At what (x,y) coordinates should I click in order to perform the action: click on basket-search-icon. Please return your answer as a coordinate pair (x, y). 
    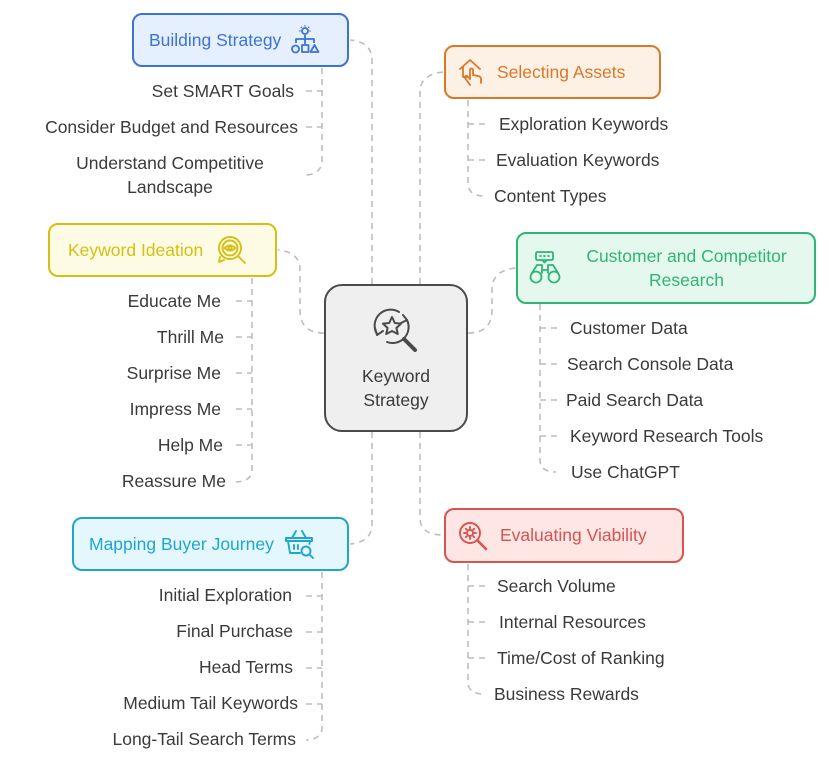
    Looking at the image, I should click on (299, 544).